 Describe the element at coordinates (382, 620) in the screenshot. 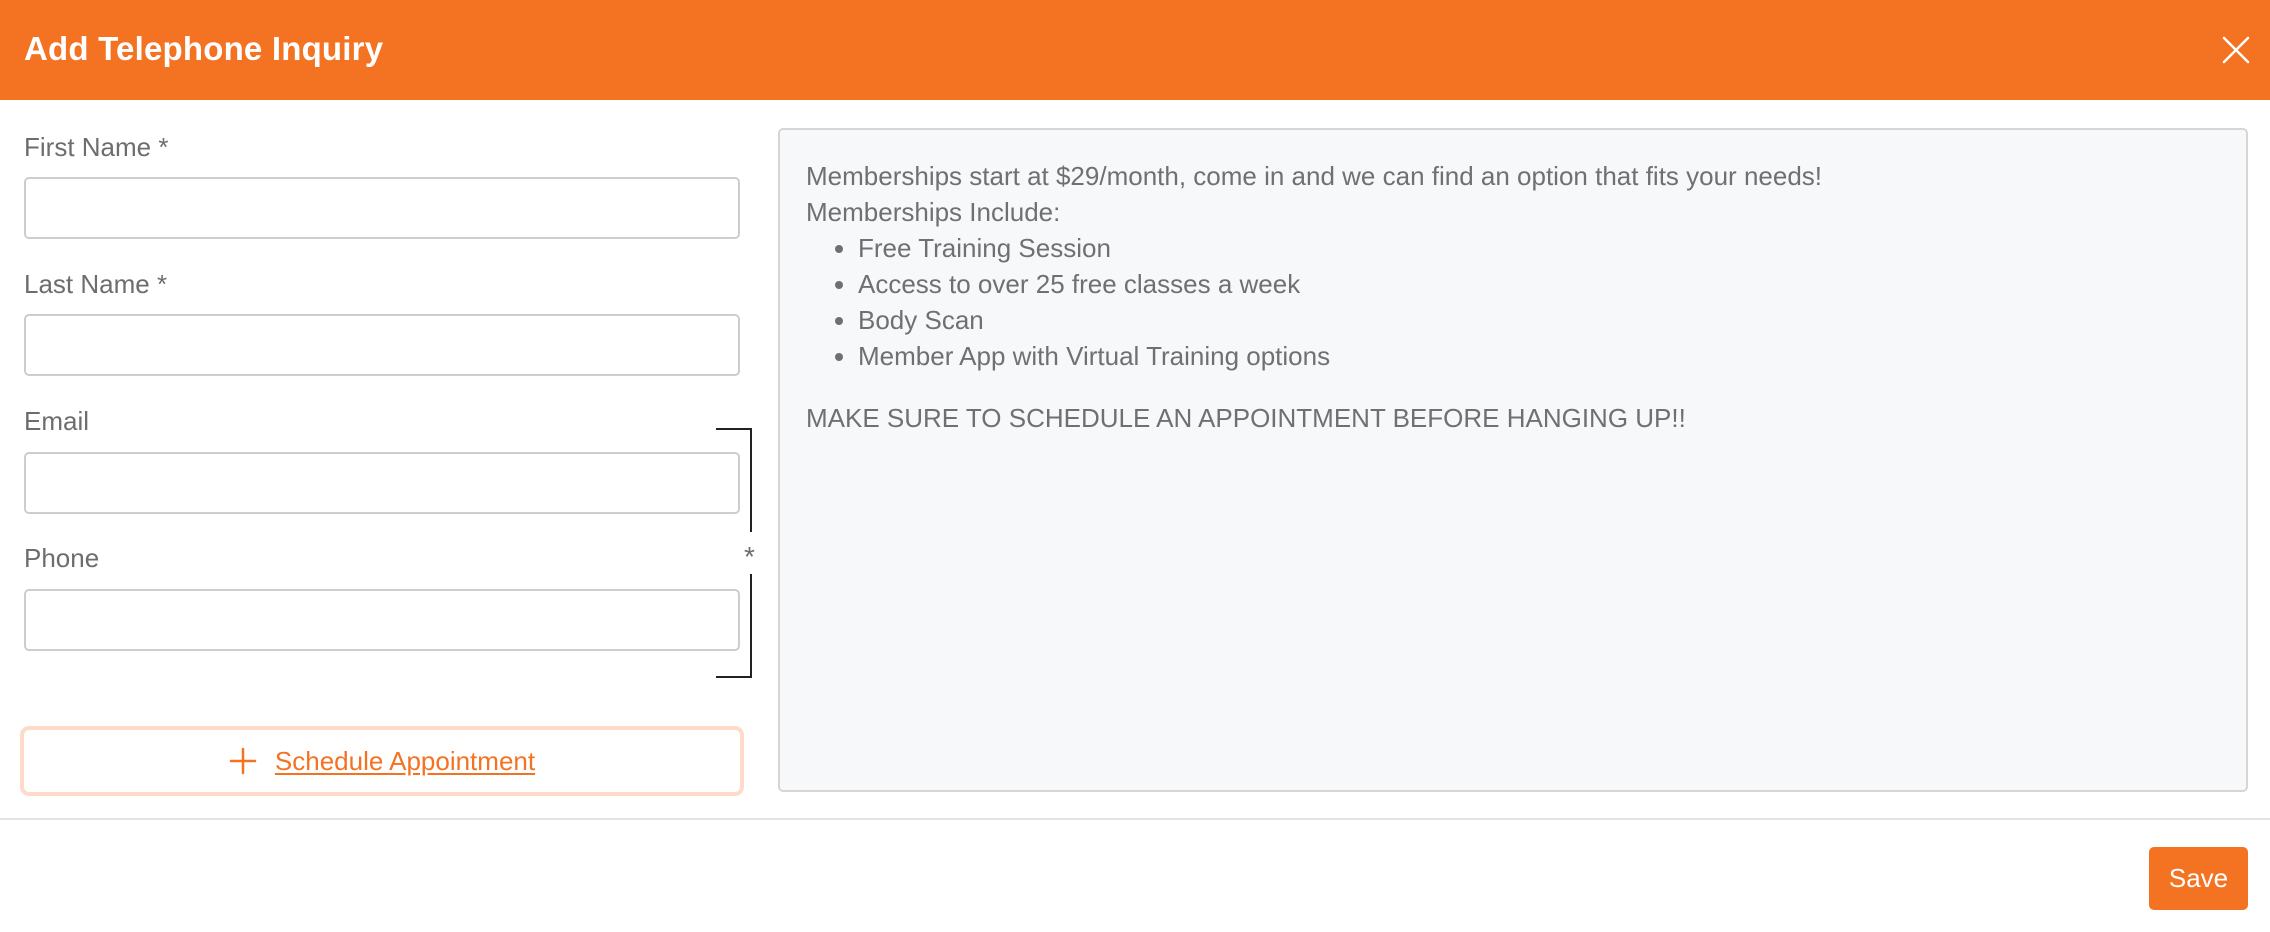

I see `phone-input` at that location.